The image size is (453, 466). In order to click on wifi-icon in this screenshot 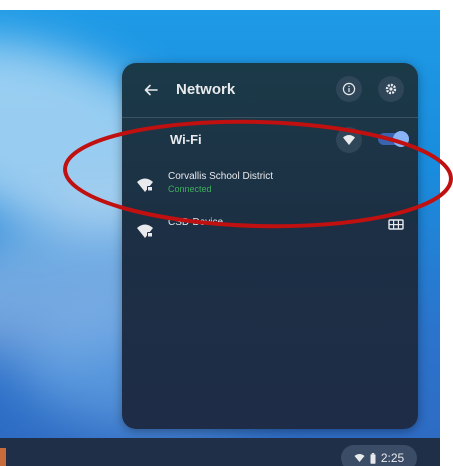, I will do `click(359, 458)`.